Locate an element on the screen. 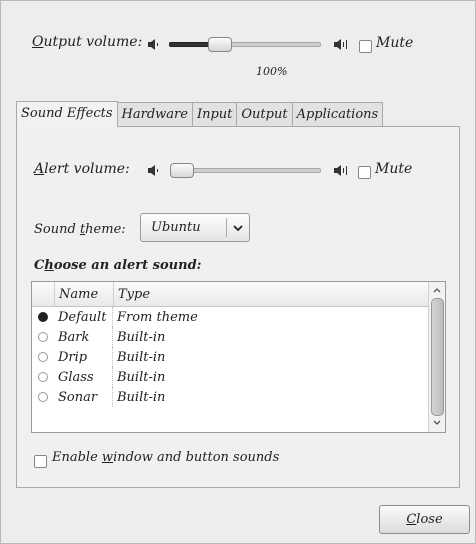  choose-alert-sound-label: Choose an alert sound: is located at coordinates (118, 265).